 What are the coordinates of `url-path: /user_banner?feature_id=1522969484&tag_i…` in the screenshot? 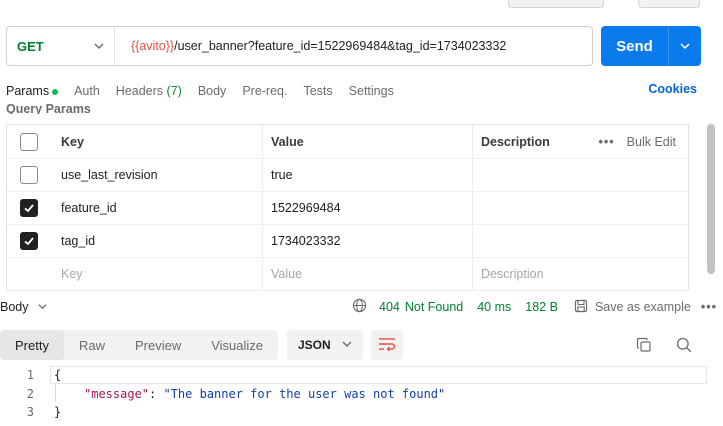 It's located at (340, 46).